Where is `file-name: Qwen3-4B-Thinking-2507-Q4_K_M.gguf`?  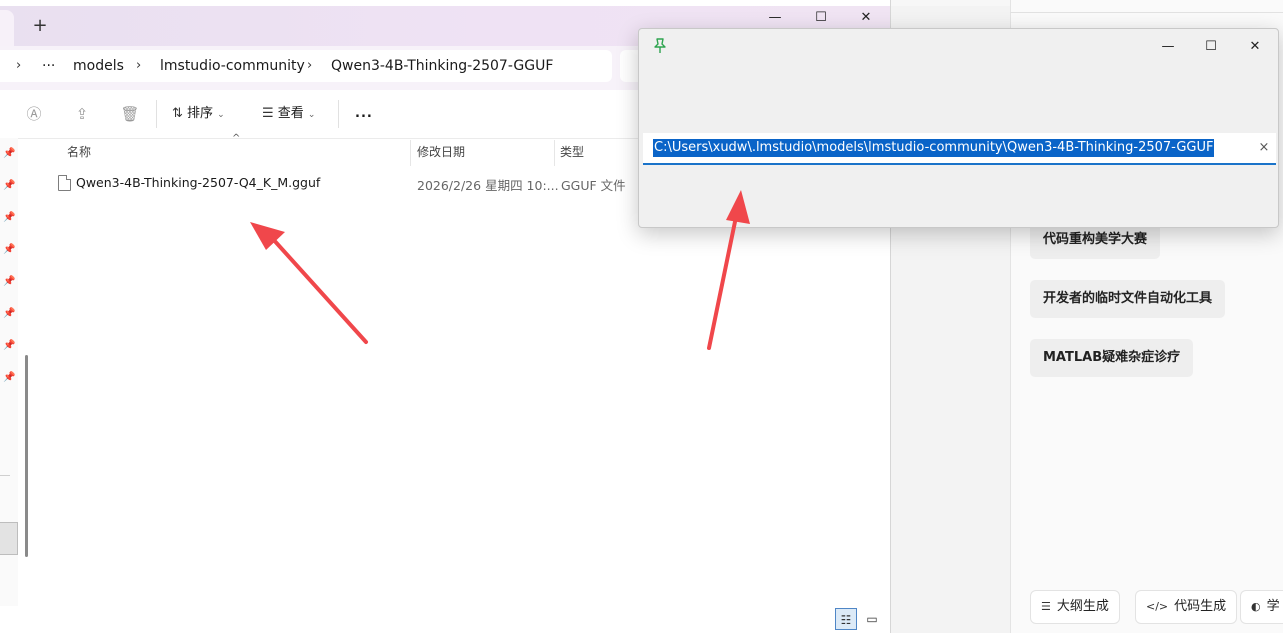
file-name: Qwen3-4B-Thinking-2507-Q4_K_M.gguf is located at coordinates (198, 182).